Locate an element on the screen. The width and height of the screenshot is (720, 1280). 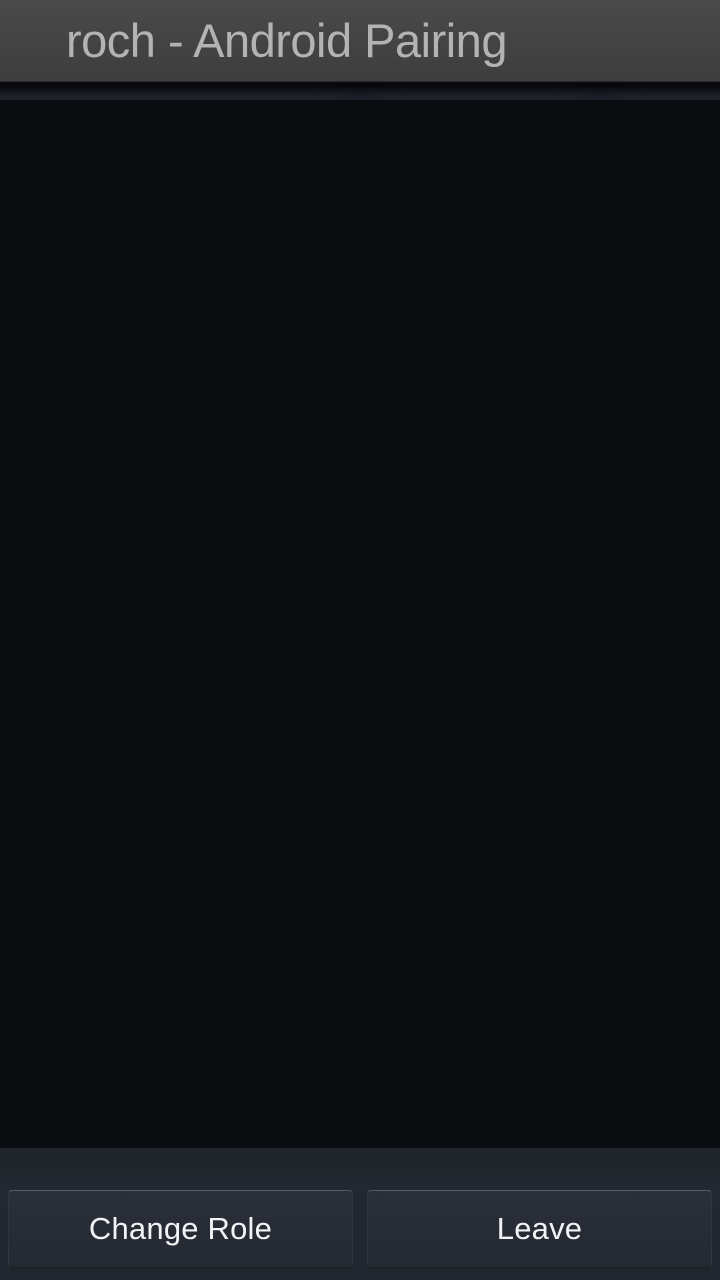
leave-button: Leave is located at coordinates (539, 1229).